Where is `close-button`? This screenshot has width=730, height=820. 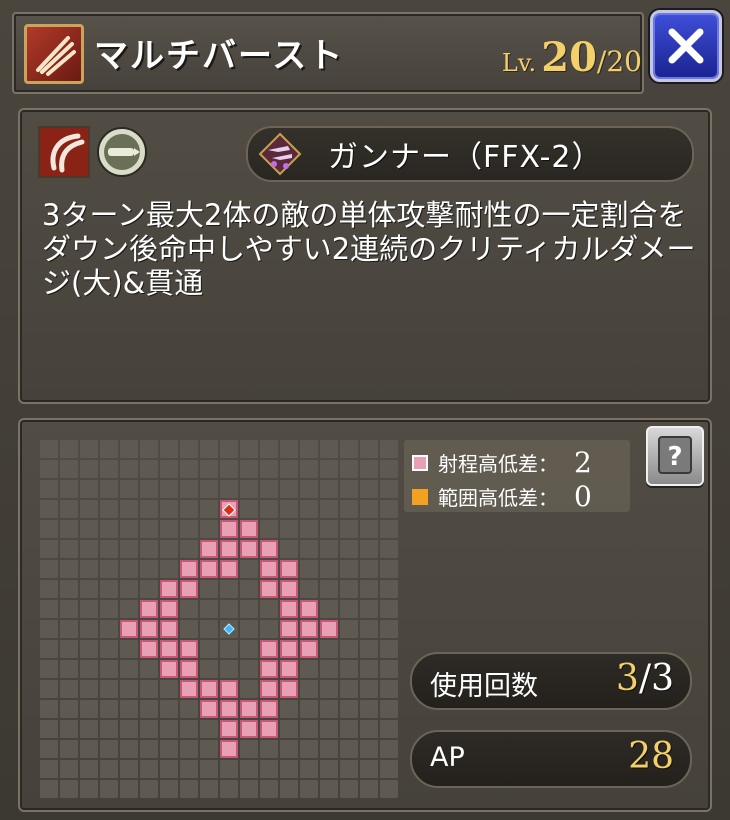 close-button is located at coordinates (686, 46).